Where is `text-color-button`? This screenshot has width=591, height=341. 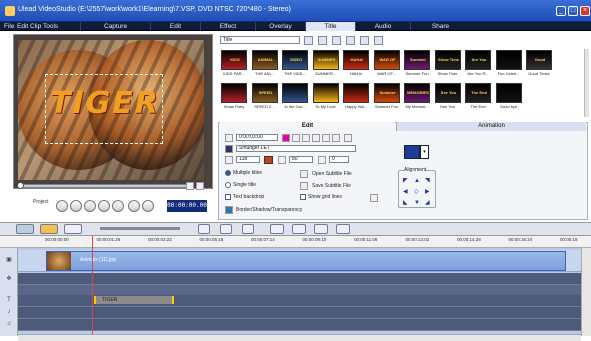
text-color-button is located at coordinates (412, 152).